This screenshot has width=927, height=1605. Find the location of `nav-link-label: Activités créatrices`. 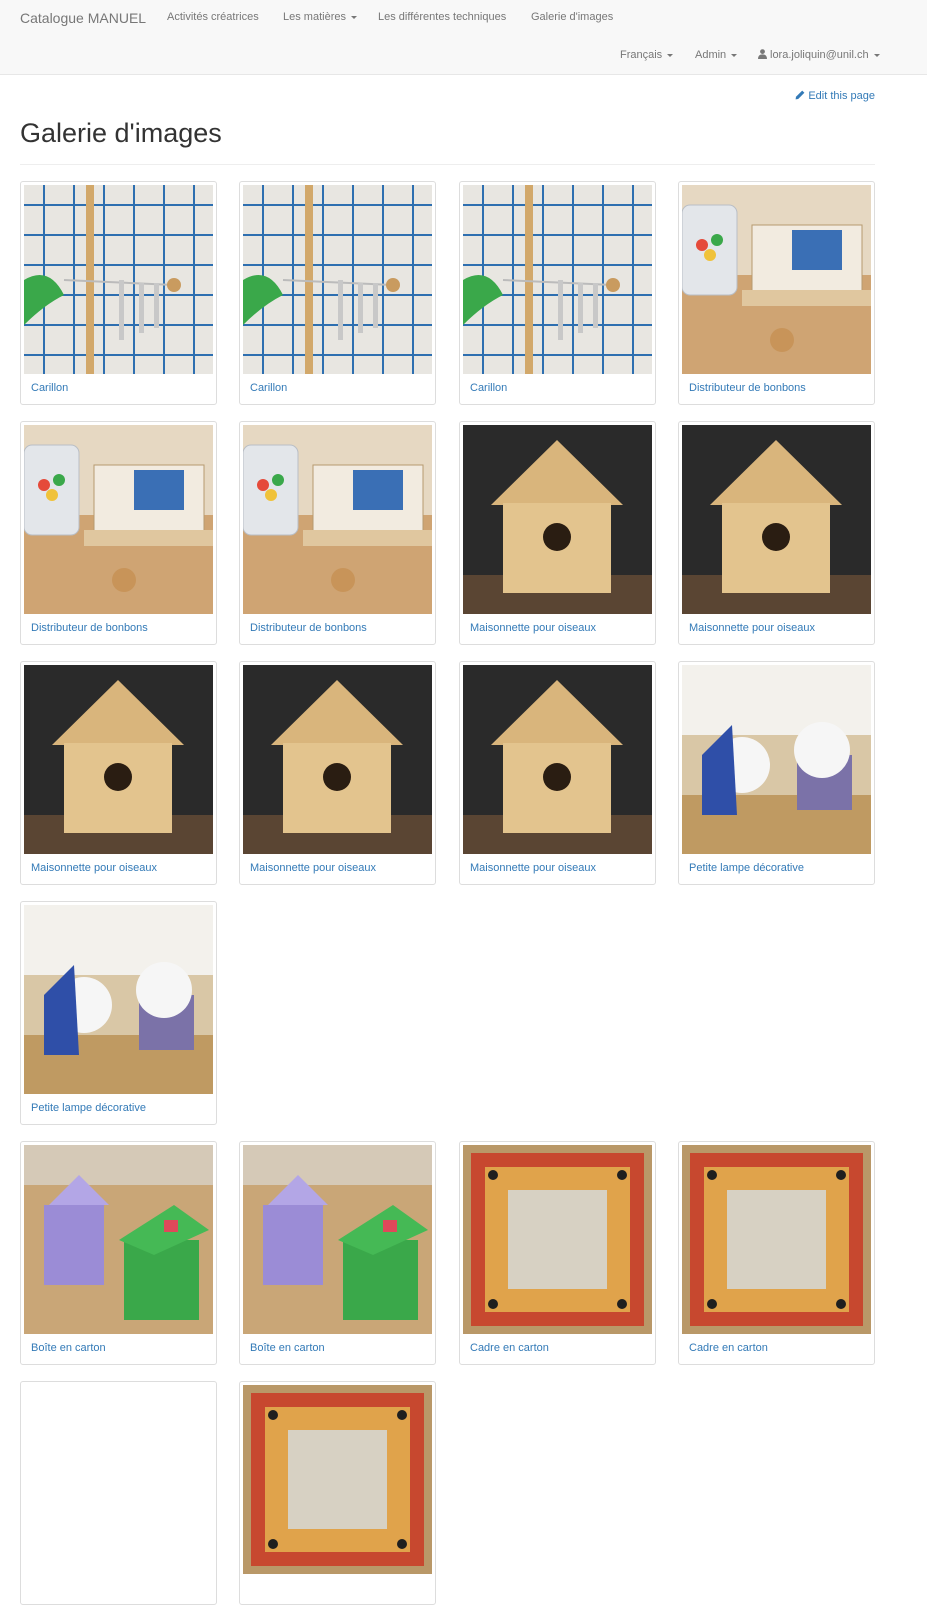

nav-link-label: Activités créatrices is located at coordinates (213, 17).